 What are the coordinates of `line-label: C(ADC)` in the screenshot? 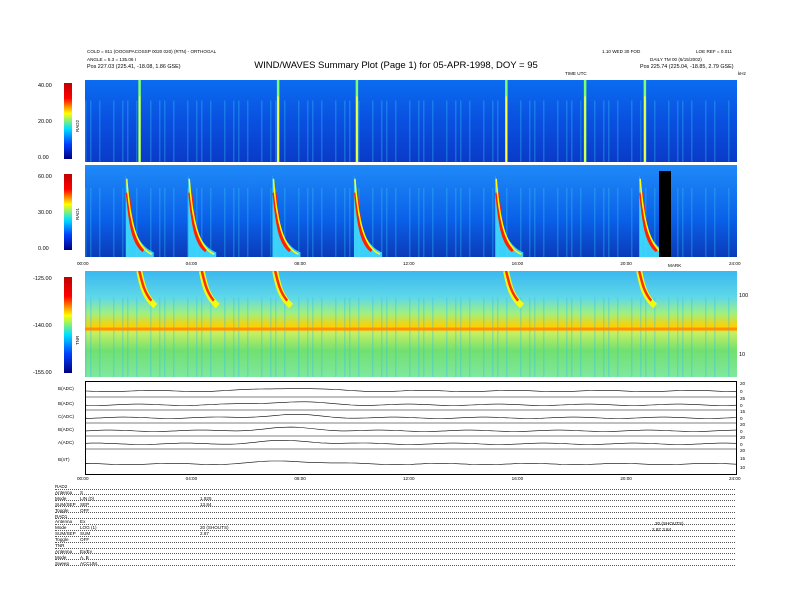 It's located at (66, 416).